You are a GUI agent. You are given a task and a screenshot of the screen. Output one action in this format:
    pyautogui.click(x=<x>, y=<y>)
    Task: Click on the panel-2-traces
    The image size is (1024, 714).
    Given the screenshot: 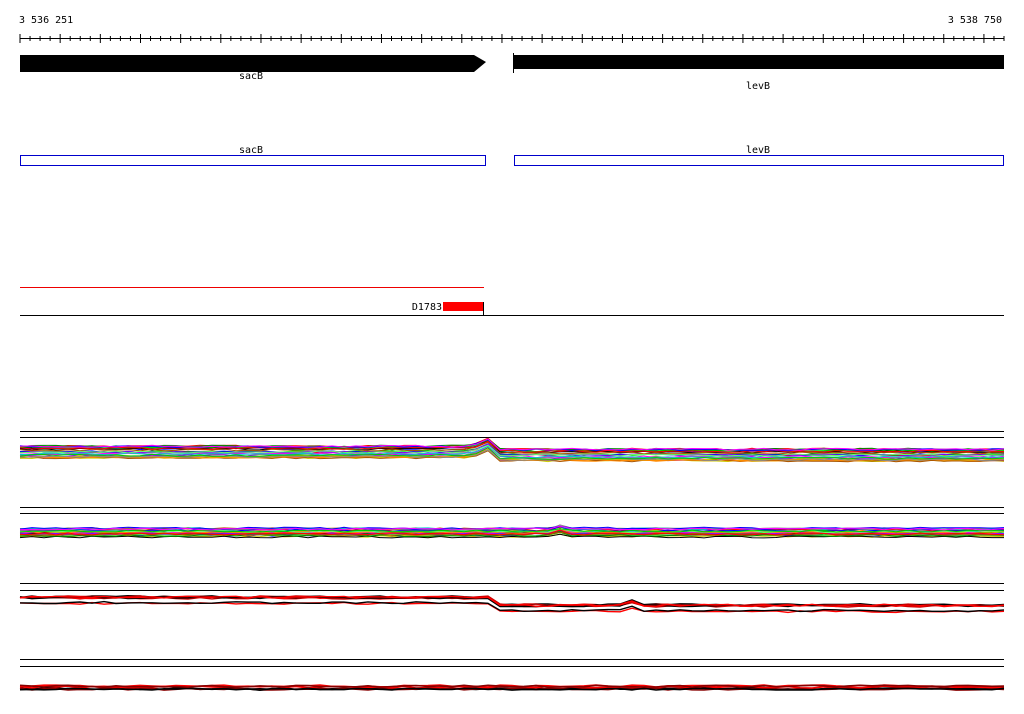 What is the action you would take?
    pyautogui.click(x=512, y=531)
    